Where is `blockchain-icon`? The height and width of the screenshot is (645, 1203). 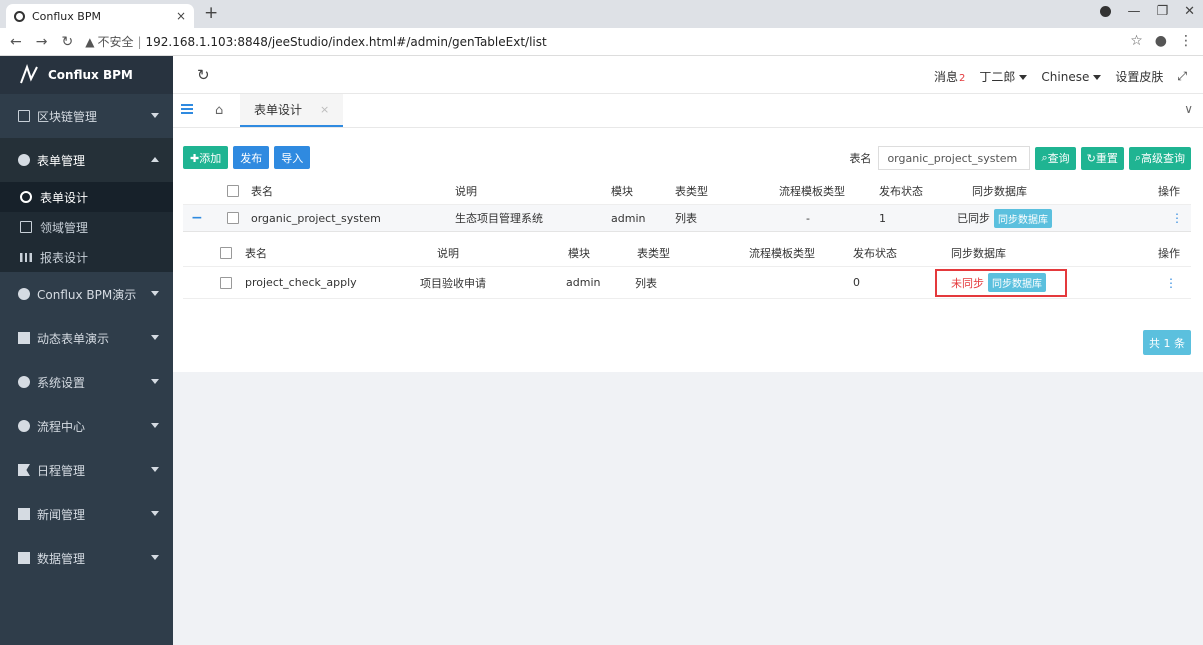
blockchain-icon is located at coordinates (24, 116).